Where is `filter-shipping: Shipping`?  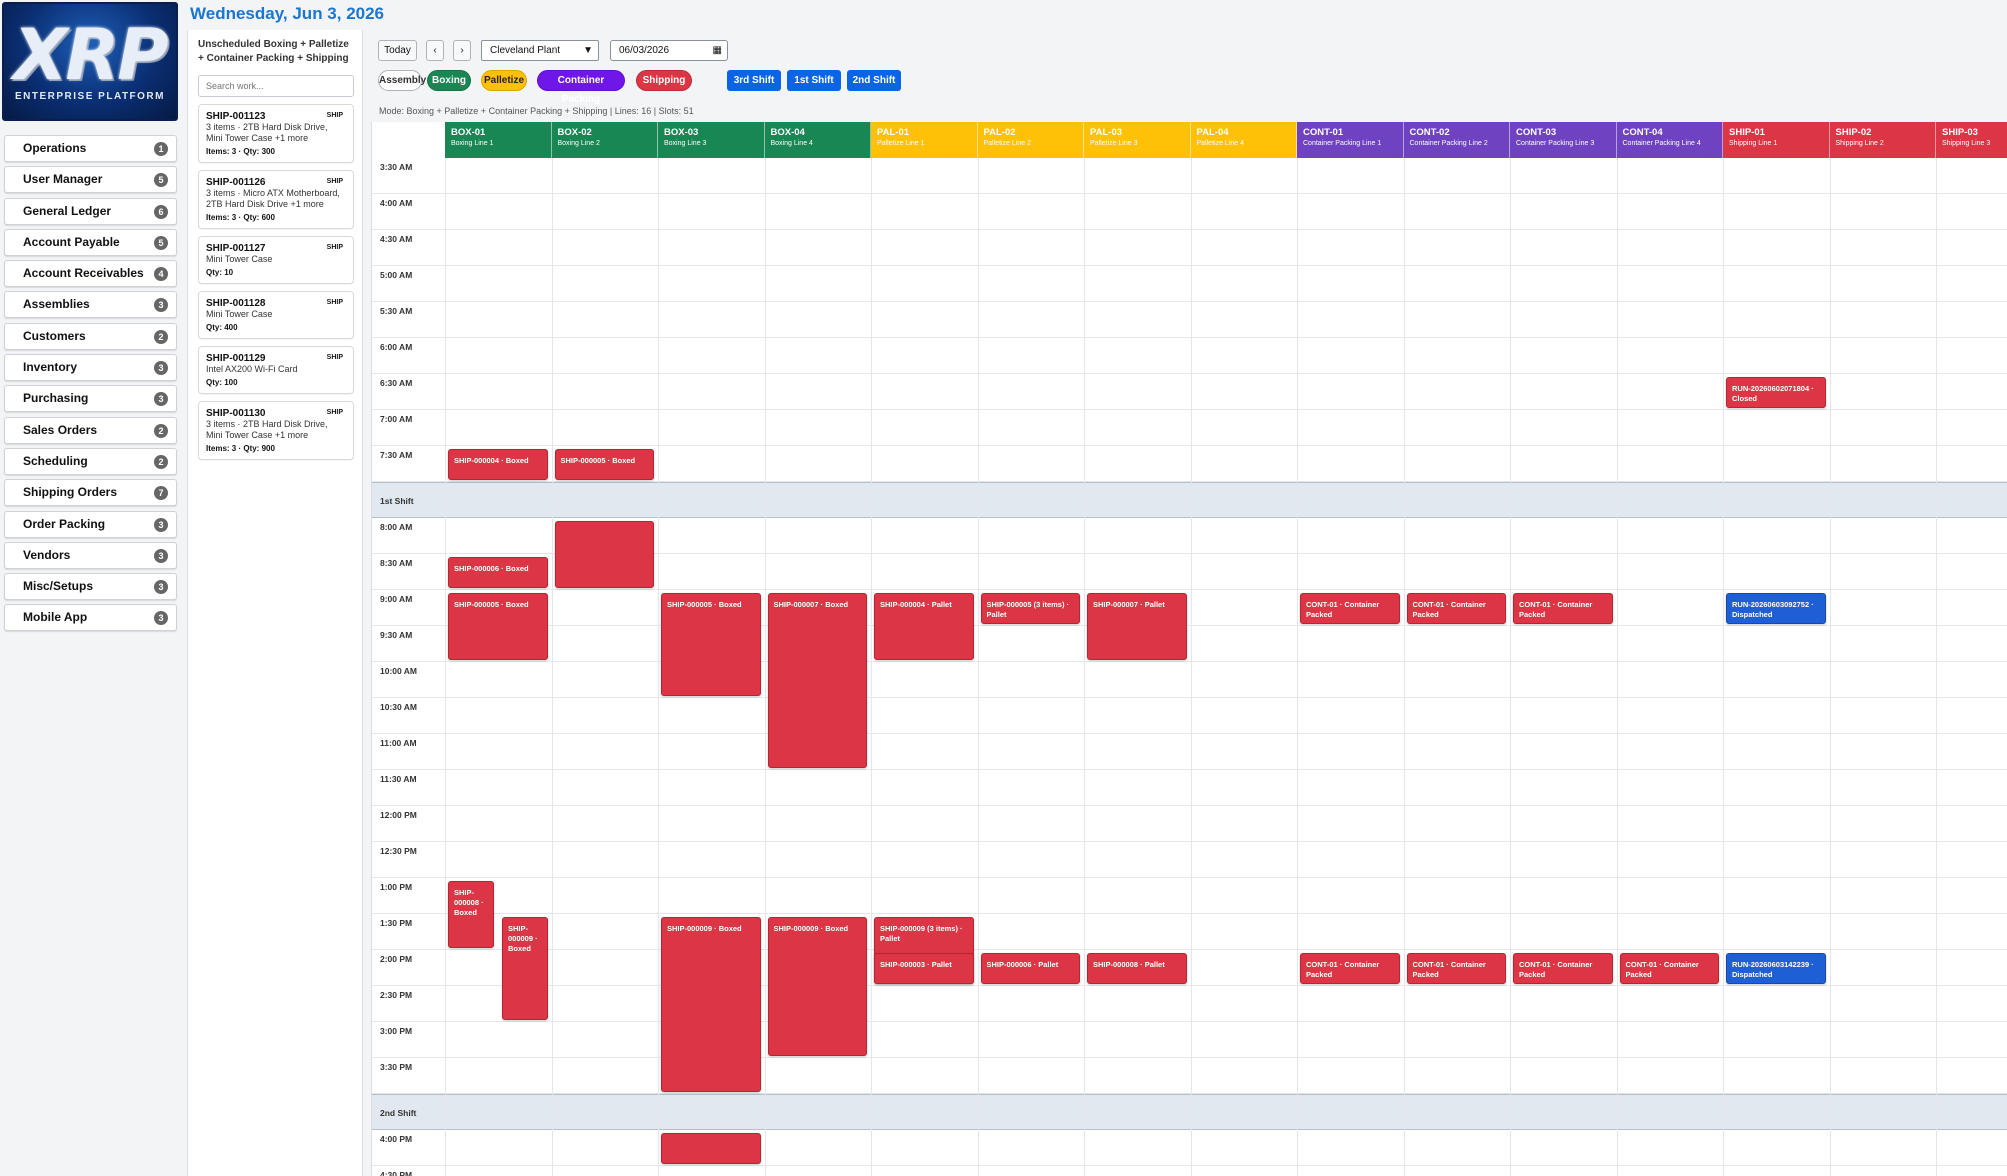 filter-shipping: Shipping is located at coordinates (664, 80).